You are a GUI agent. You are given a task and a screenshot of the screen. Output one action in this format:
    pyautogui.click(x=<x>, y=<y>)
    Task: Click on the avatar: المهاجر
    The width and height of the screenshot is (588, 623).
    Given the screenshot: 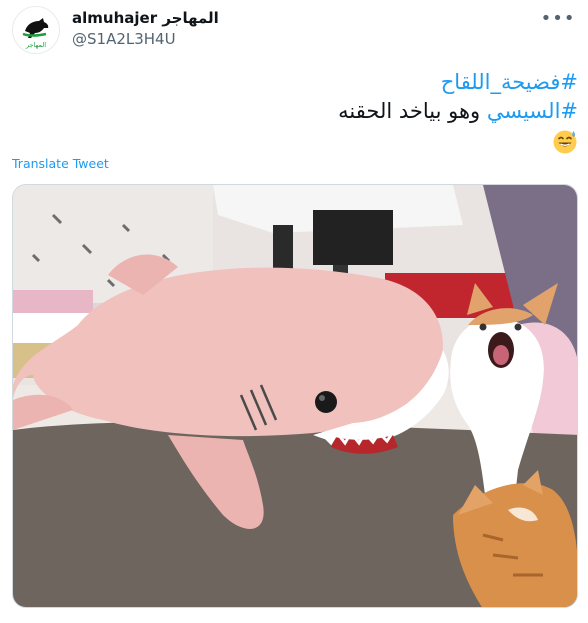 What is the action you would take?
    pyautogui.click(x=36, y=30)
    